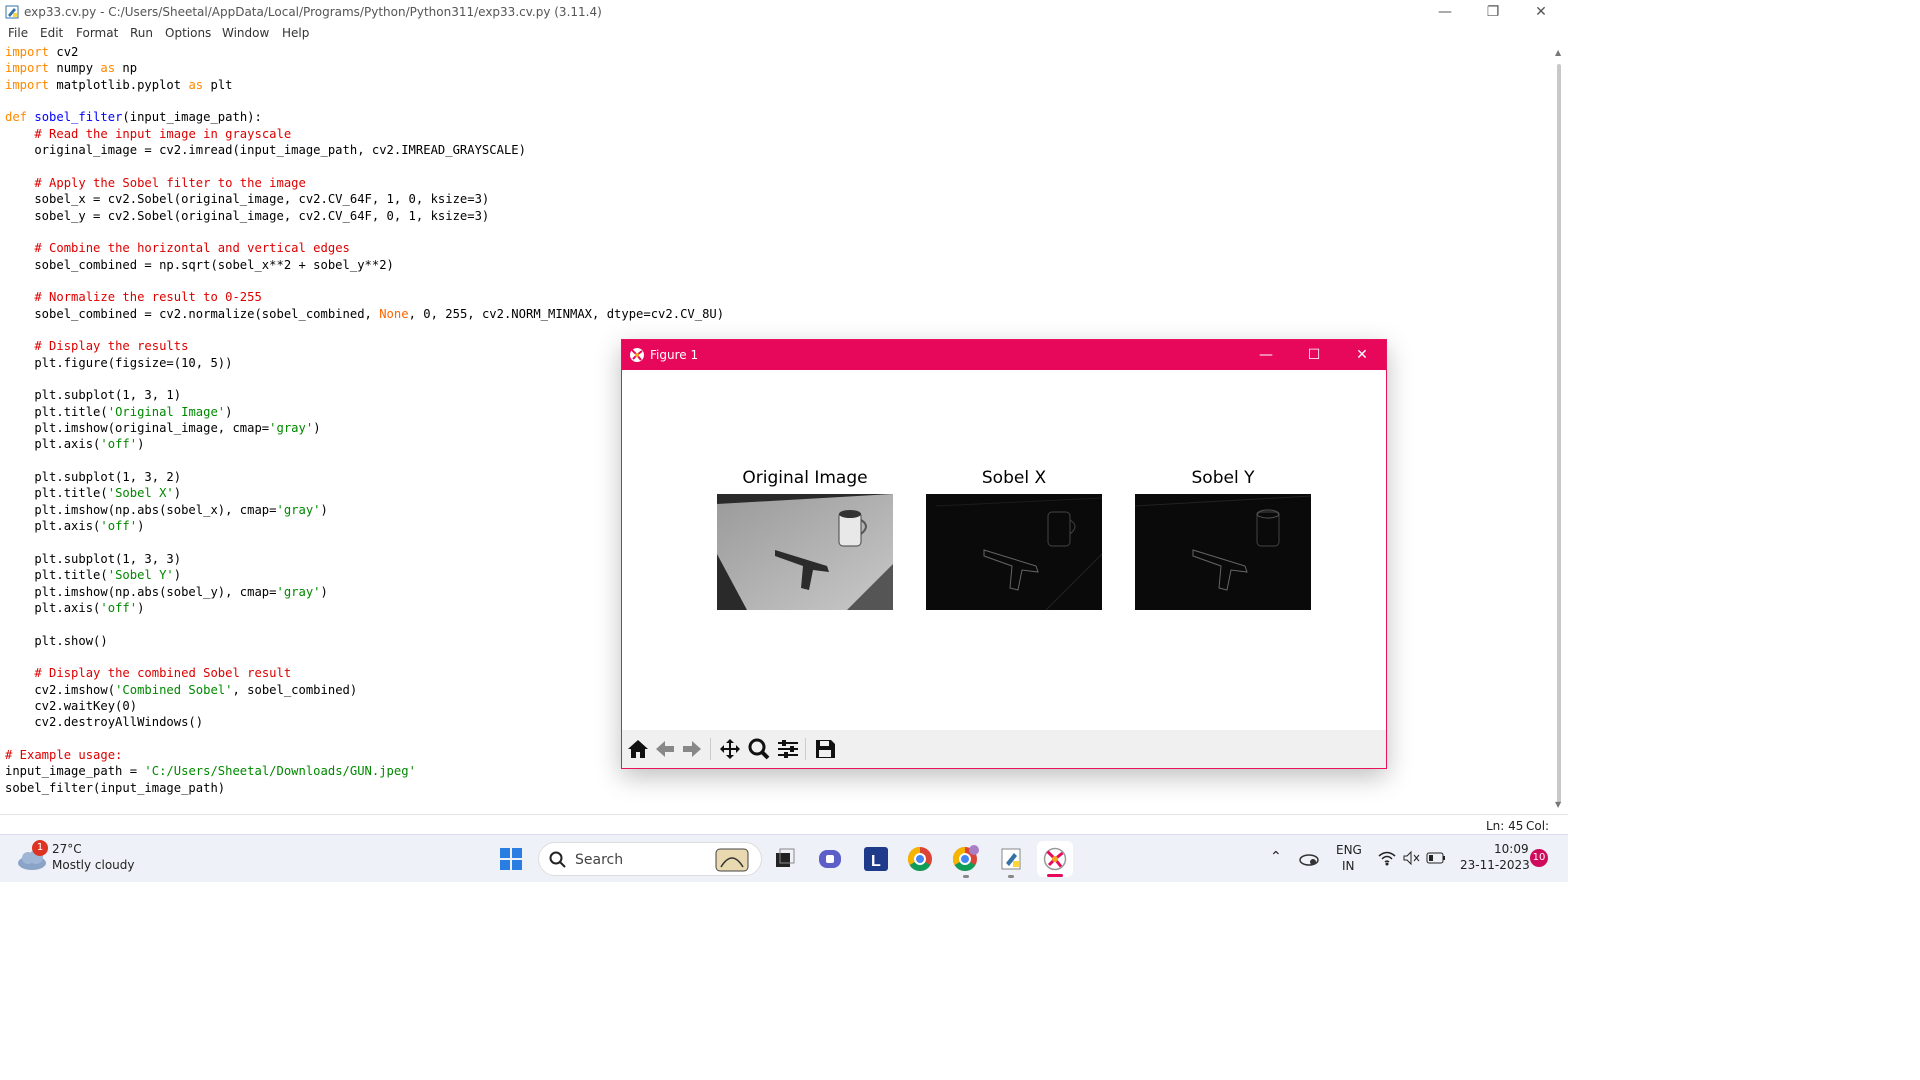 Image resolution: width=1920 pixels, height=1080 pixels. I want to click on editor-scrollbar: ▲ ▼, so click(1559, 429).